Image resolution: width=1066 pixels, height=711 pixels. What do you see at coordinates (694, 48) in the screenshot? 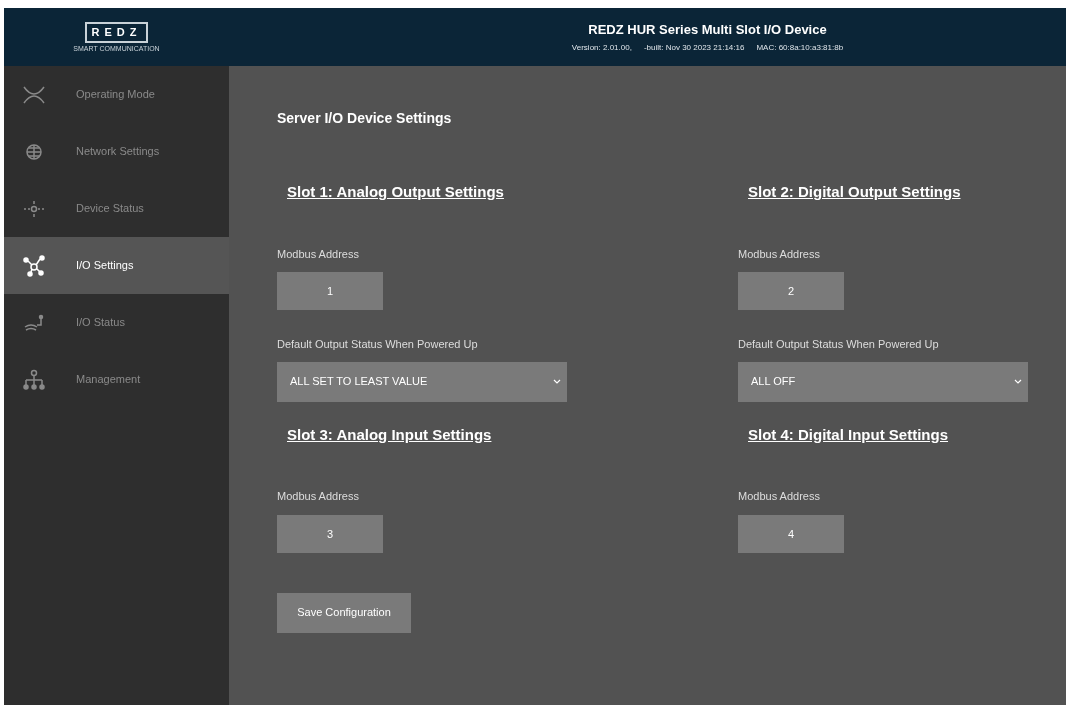
I see `build-text: -built: Nov 30 2023 21:14:16` at bounding box center [694, 48].